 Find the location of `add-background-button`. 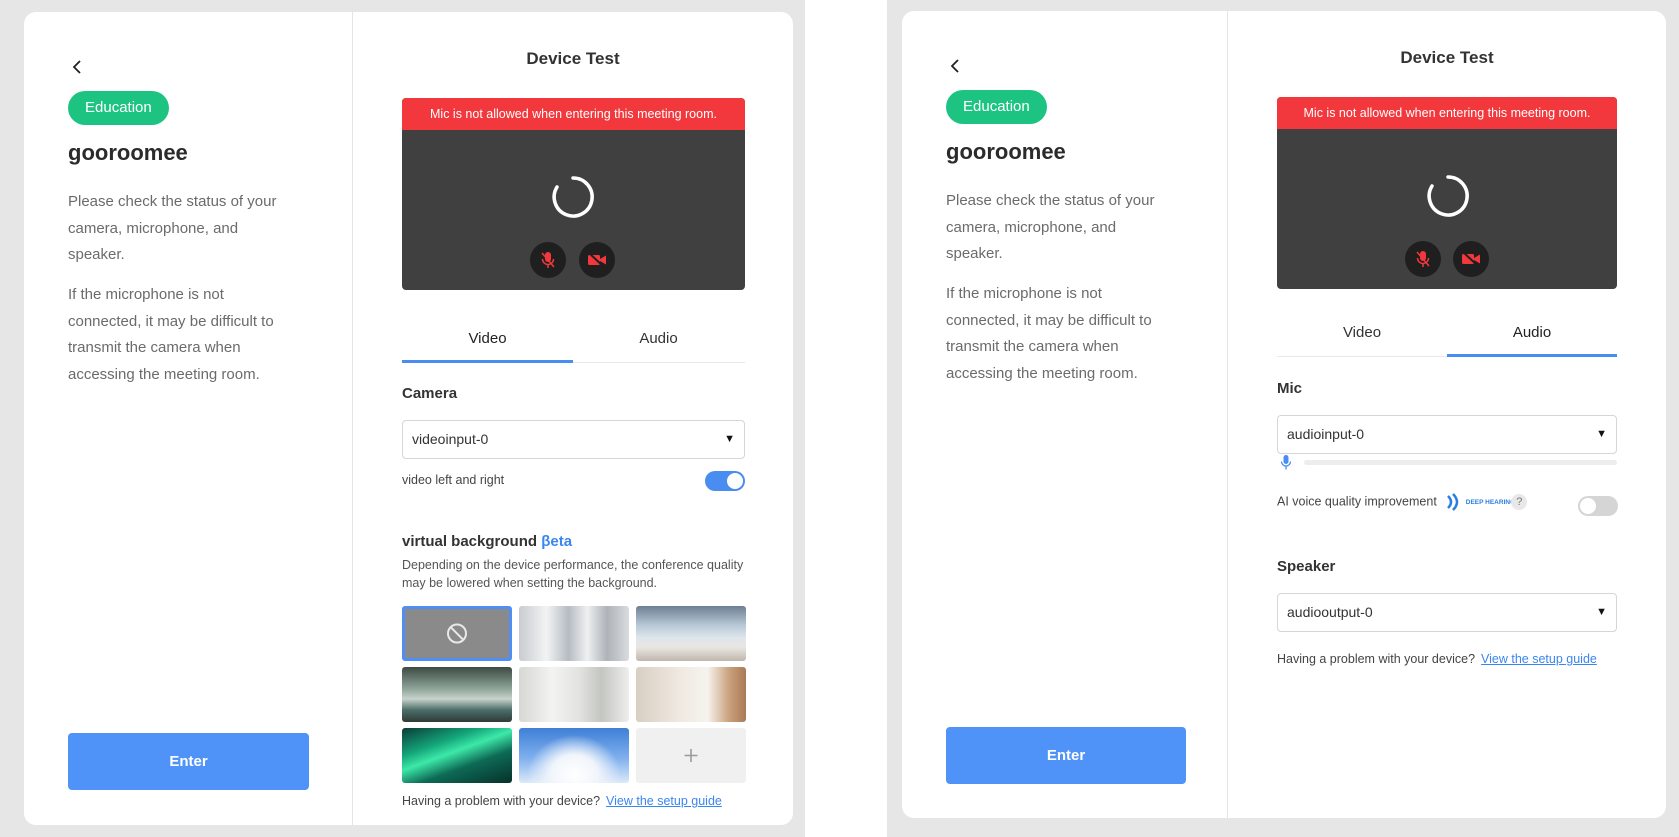

add-background-button is located at coordinates (691, 755).